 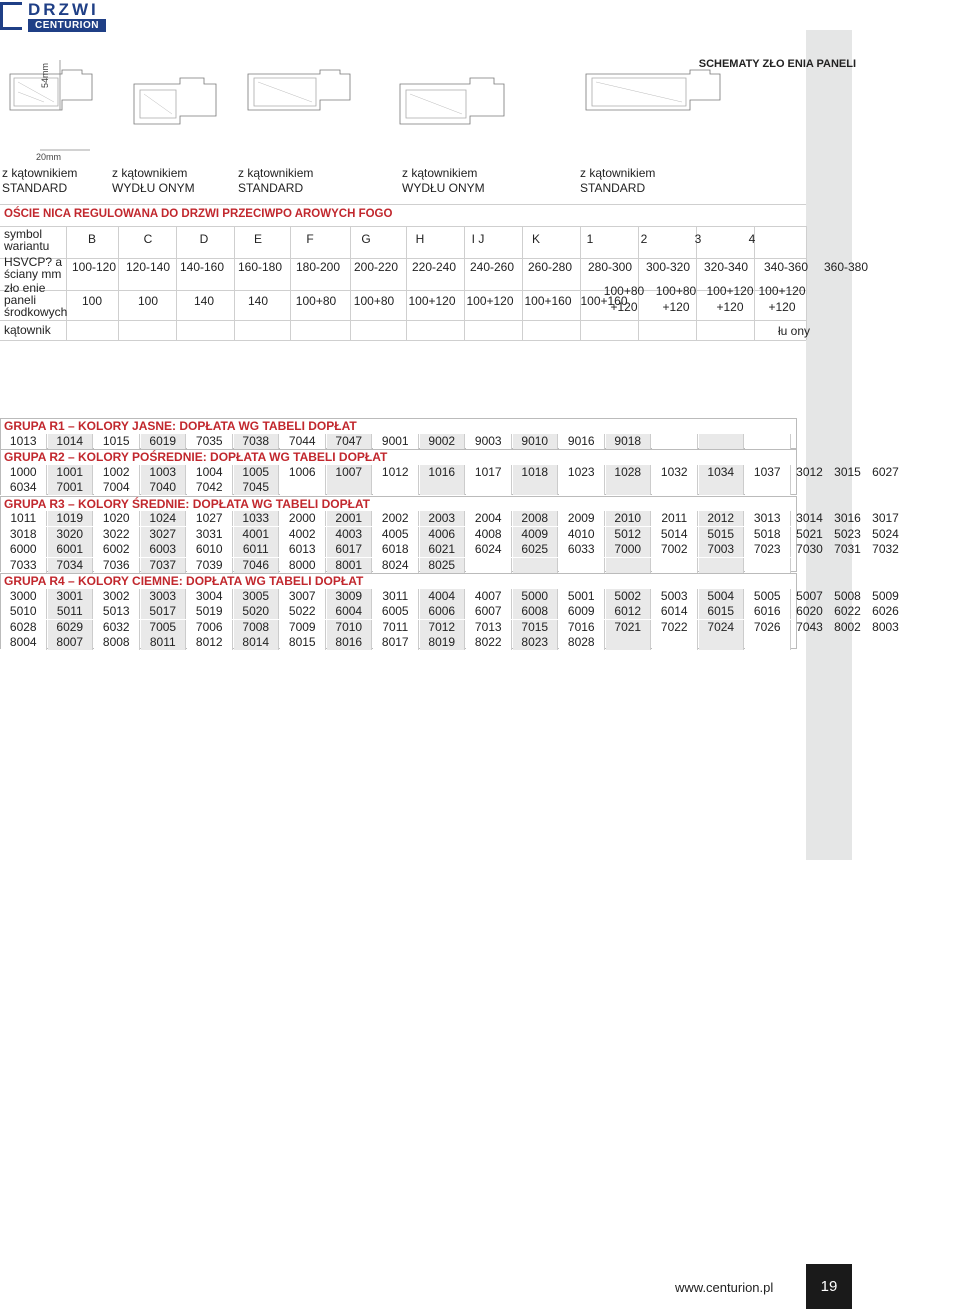 What do you see at coordinates (847, 471) in the screenshot?
I see `color-code: 3015` at bounding box center [847, 471].